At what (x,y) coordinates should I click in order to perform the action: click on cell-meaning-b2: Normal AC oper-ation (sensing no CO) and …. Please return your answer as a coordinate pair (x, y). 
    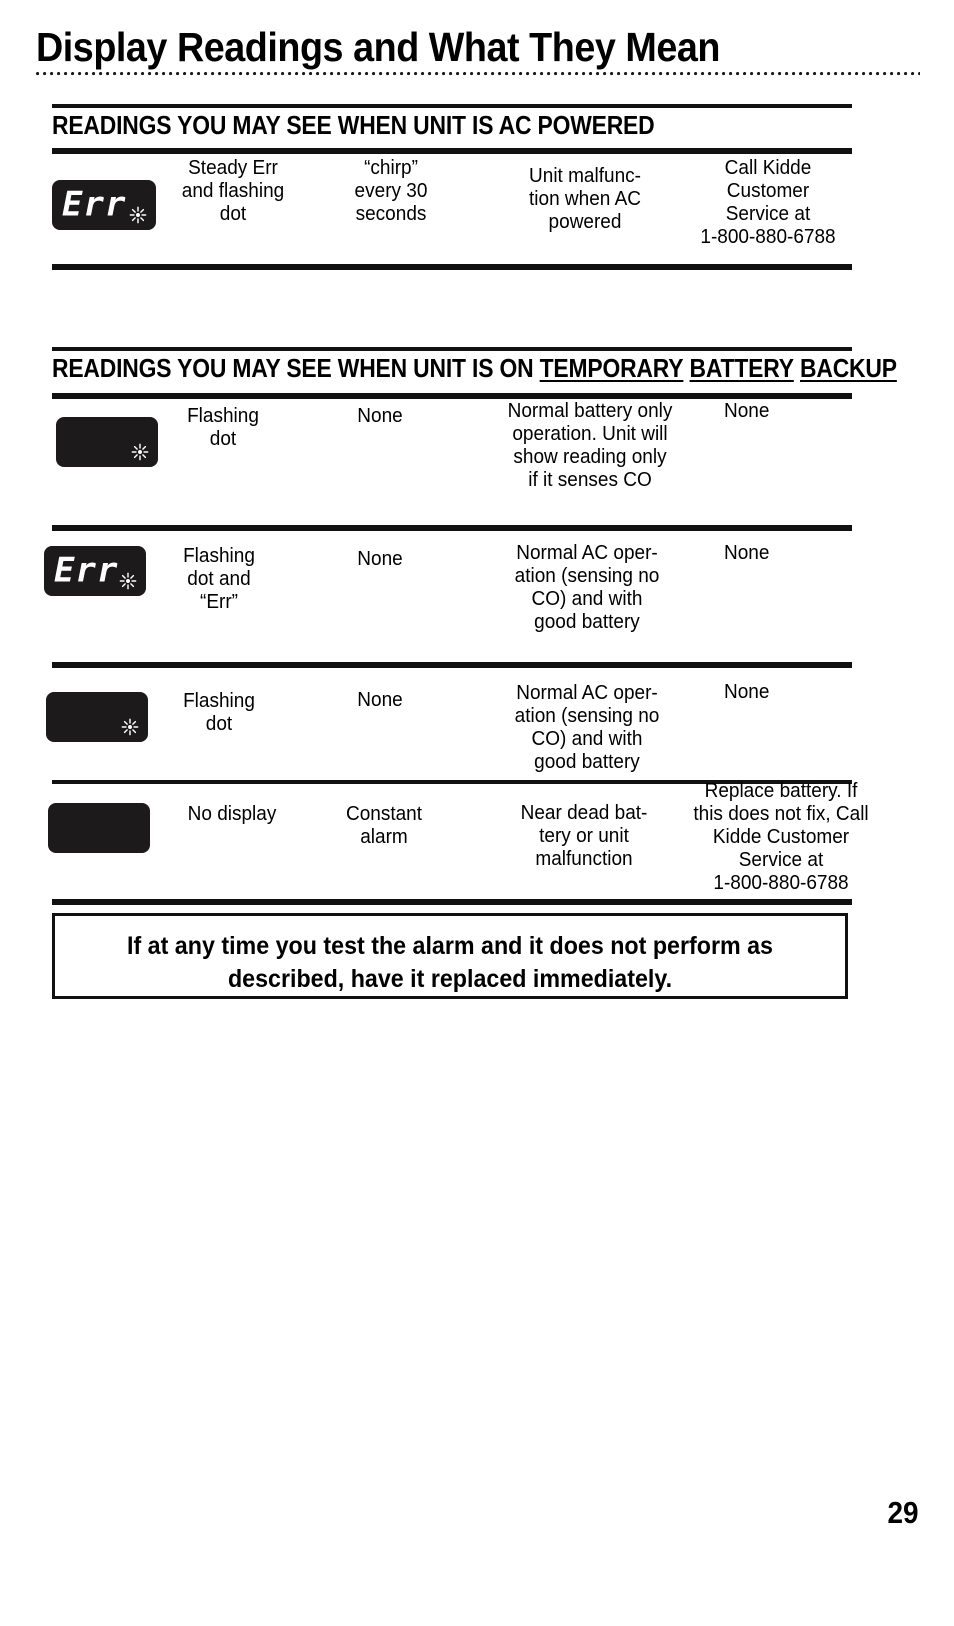
    Looking at the image, I should click on (587, 587).